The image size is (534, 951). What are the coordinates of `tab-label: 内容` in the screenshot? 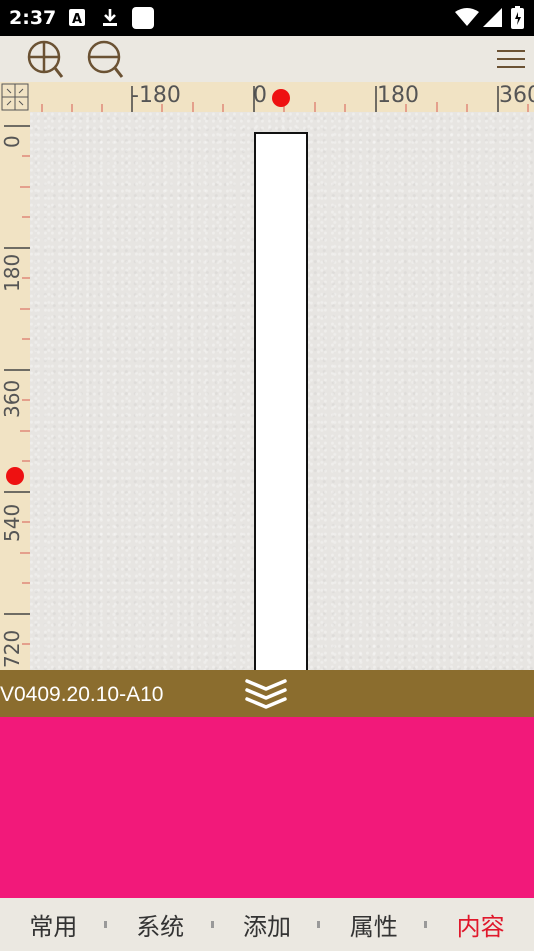 It's located at (480, 927).